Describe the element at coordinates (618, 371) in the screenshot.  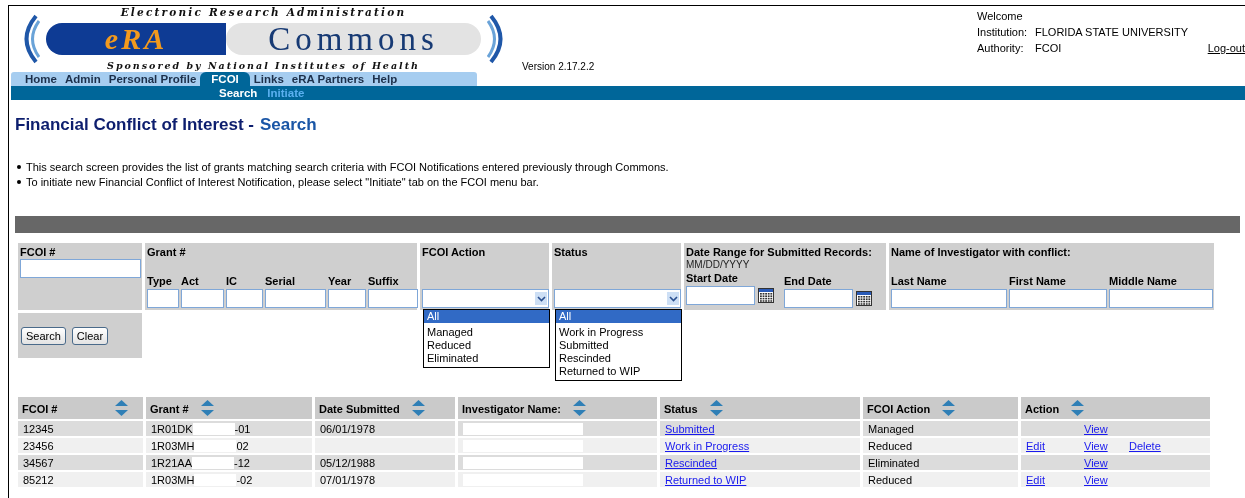
I see `dropdown-option: Returned to WIP` at that location.